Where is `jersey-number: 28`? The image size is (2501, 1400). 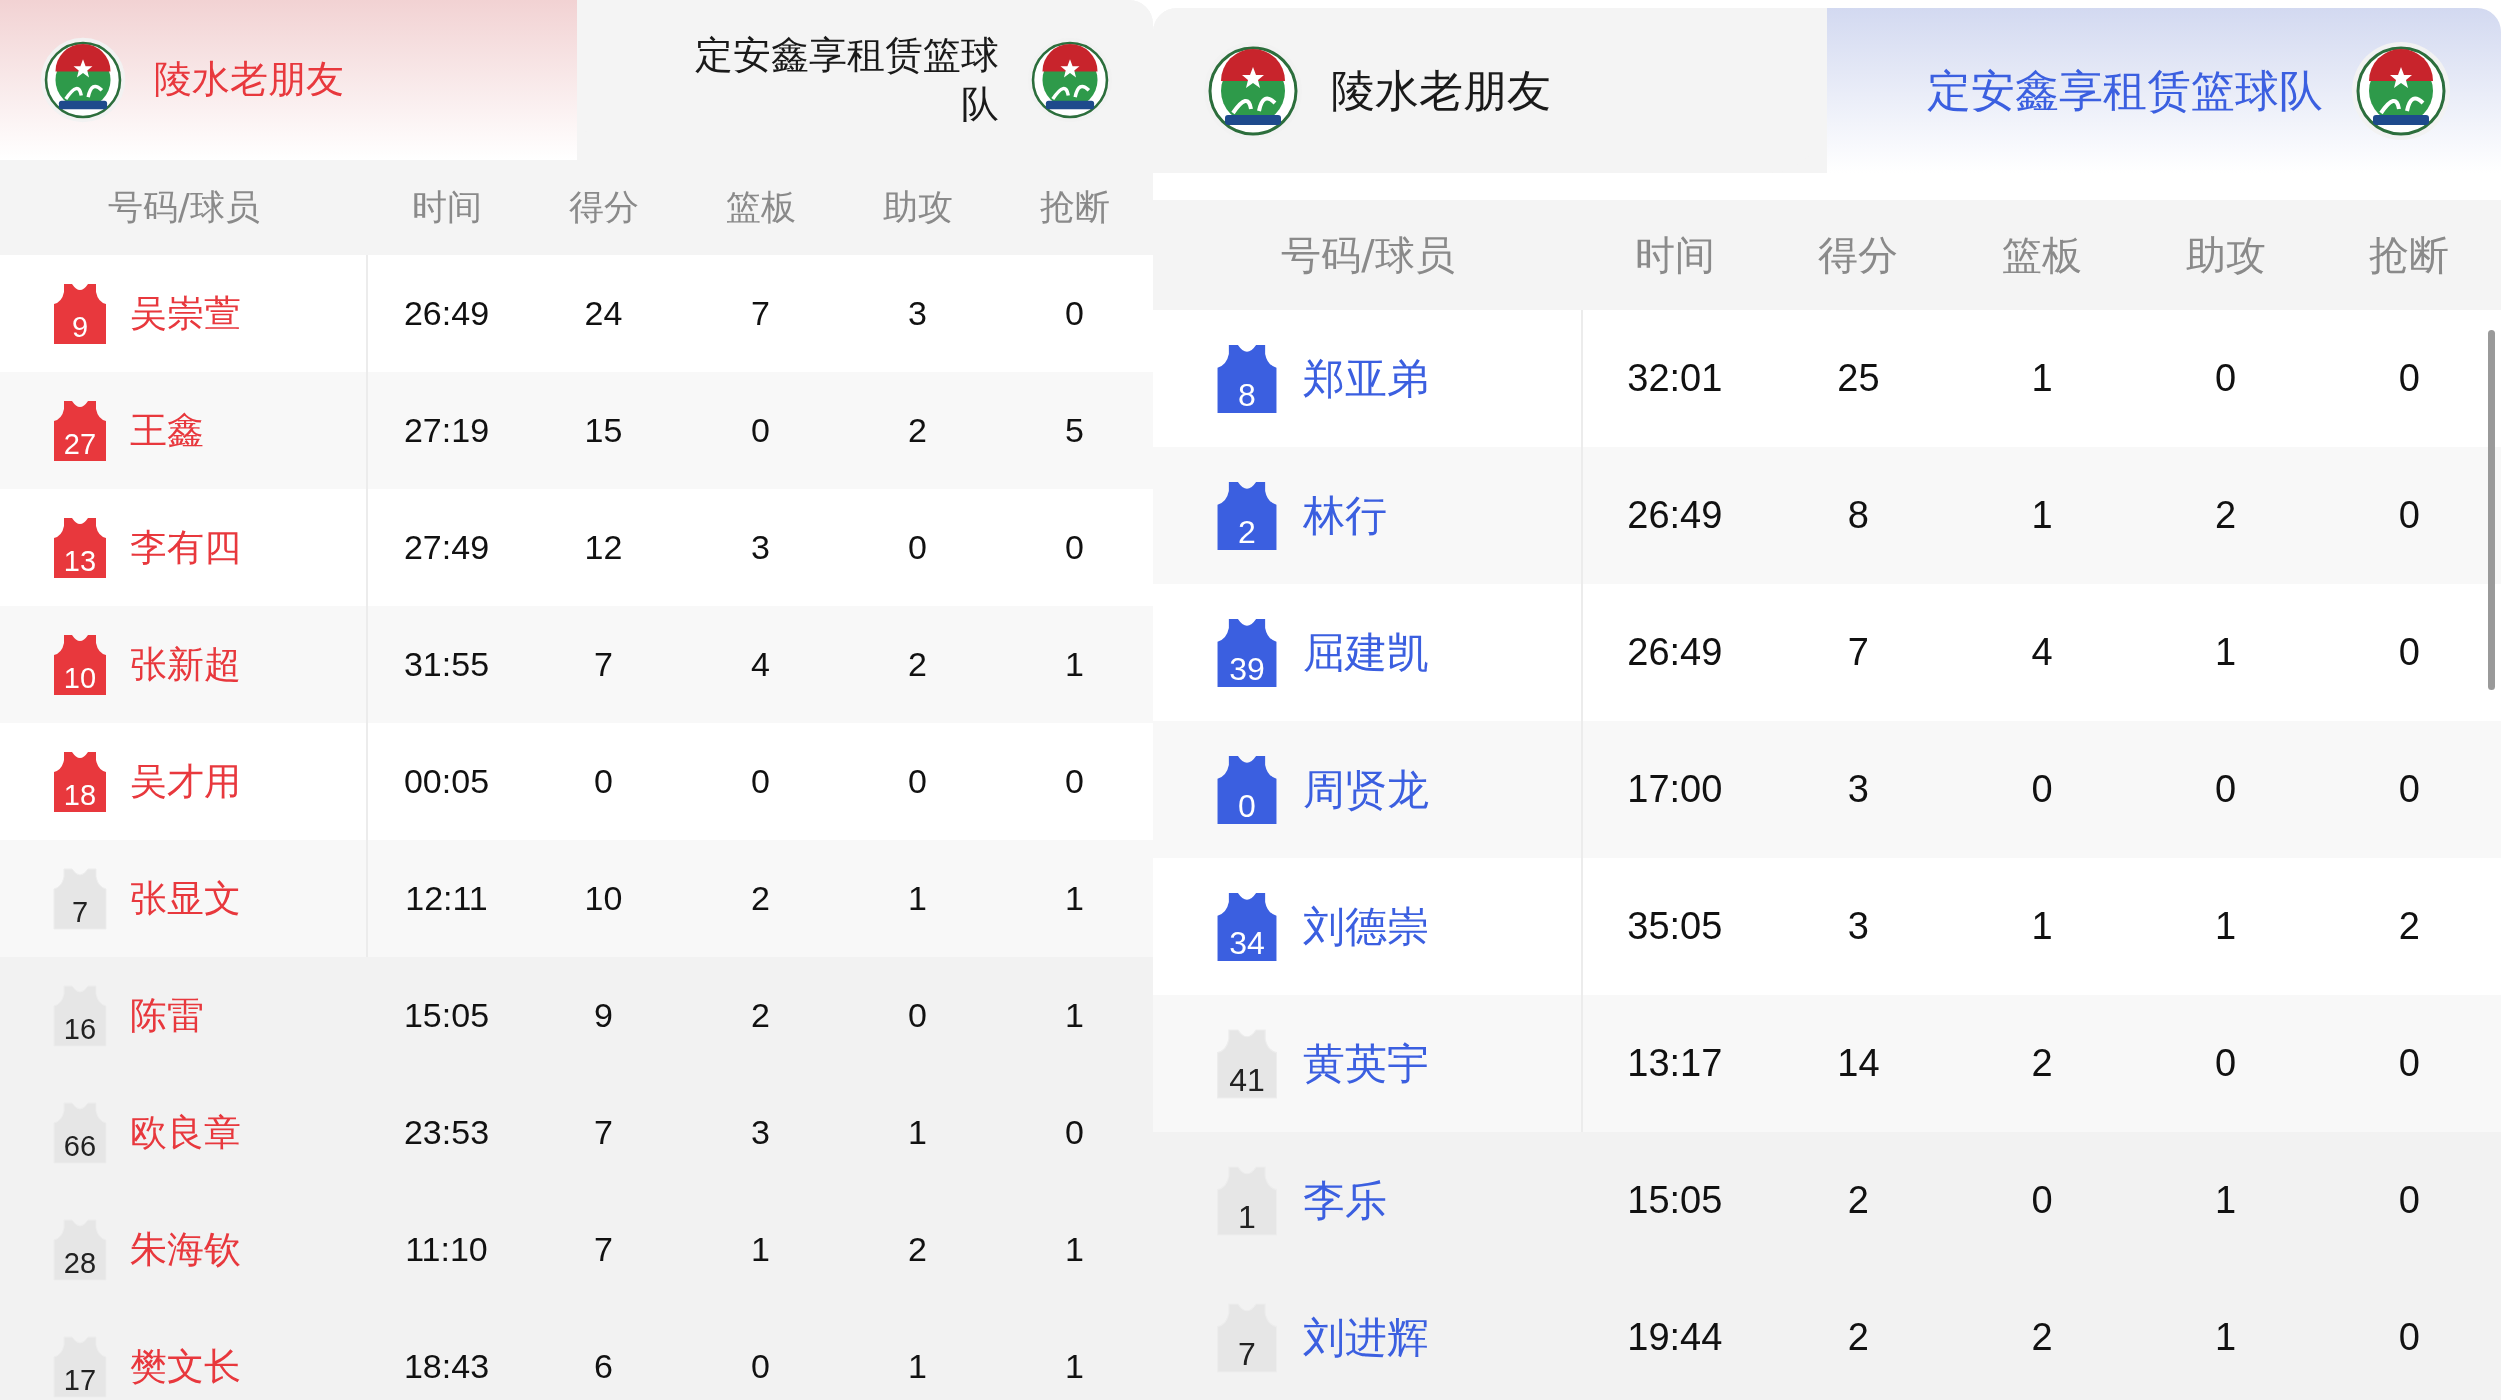
jersey-number: 28 is located at coordinates (80, 1263).